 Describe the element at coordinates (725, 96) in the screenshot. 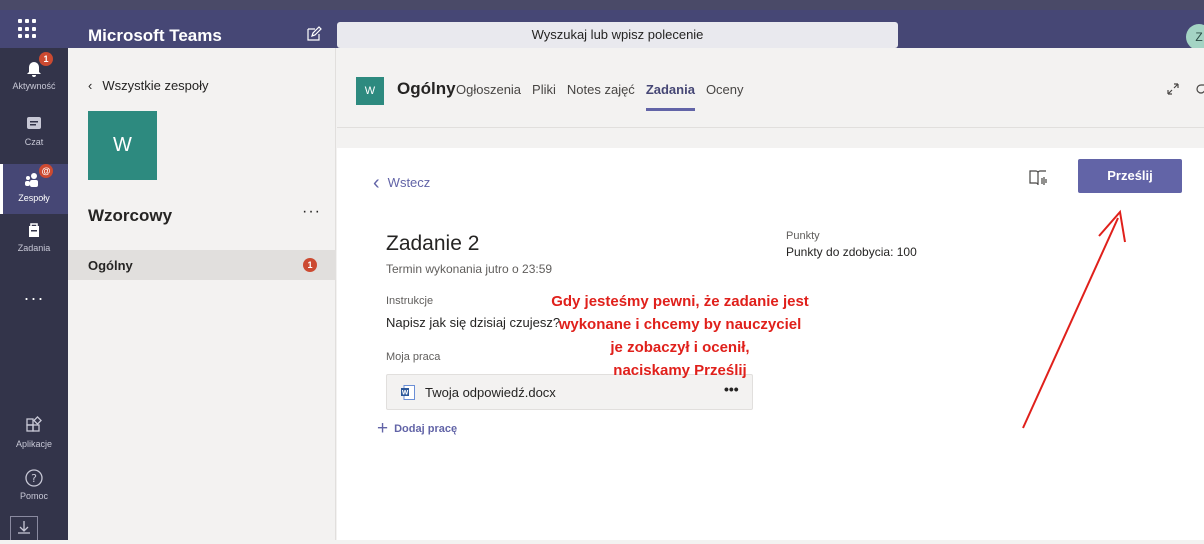

I see `tab-grades: Oceny` at that location.